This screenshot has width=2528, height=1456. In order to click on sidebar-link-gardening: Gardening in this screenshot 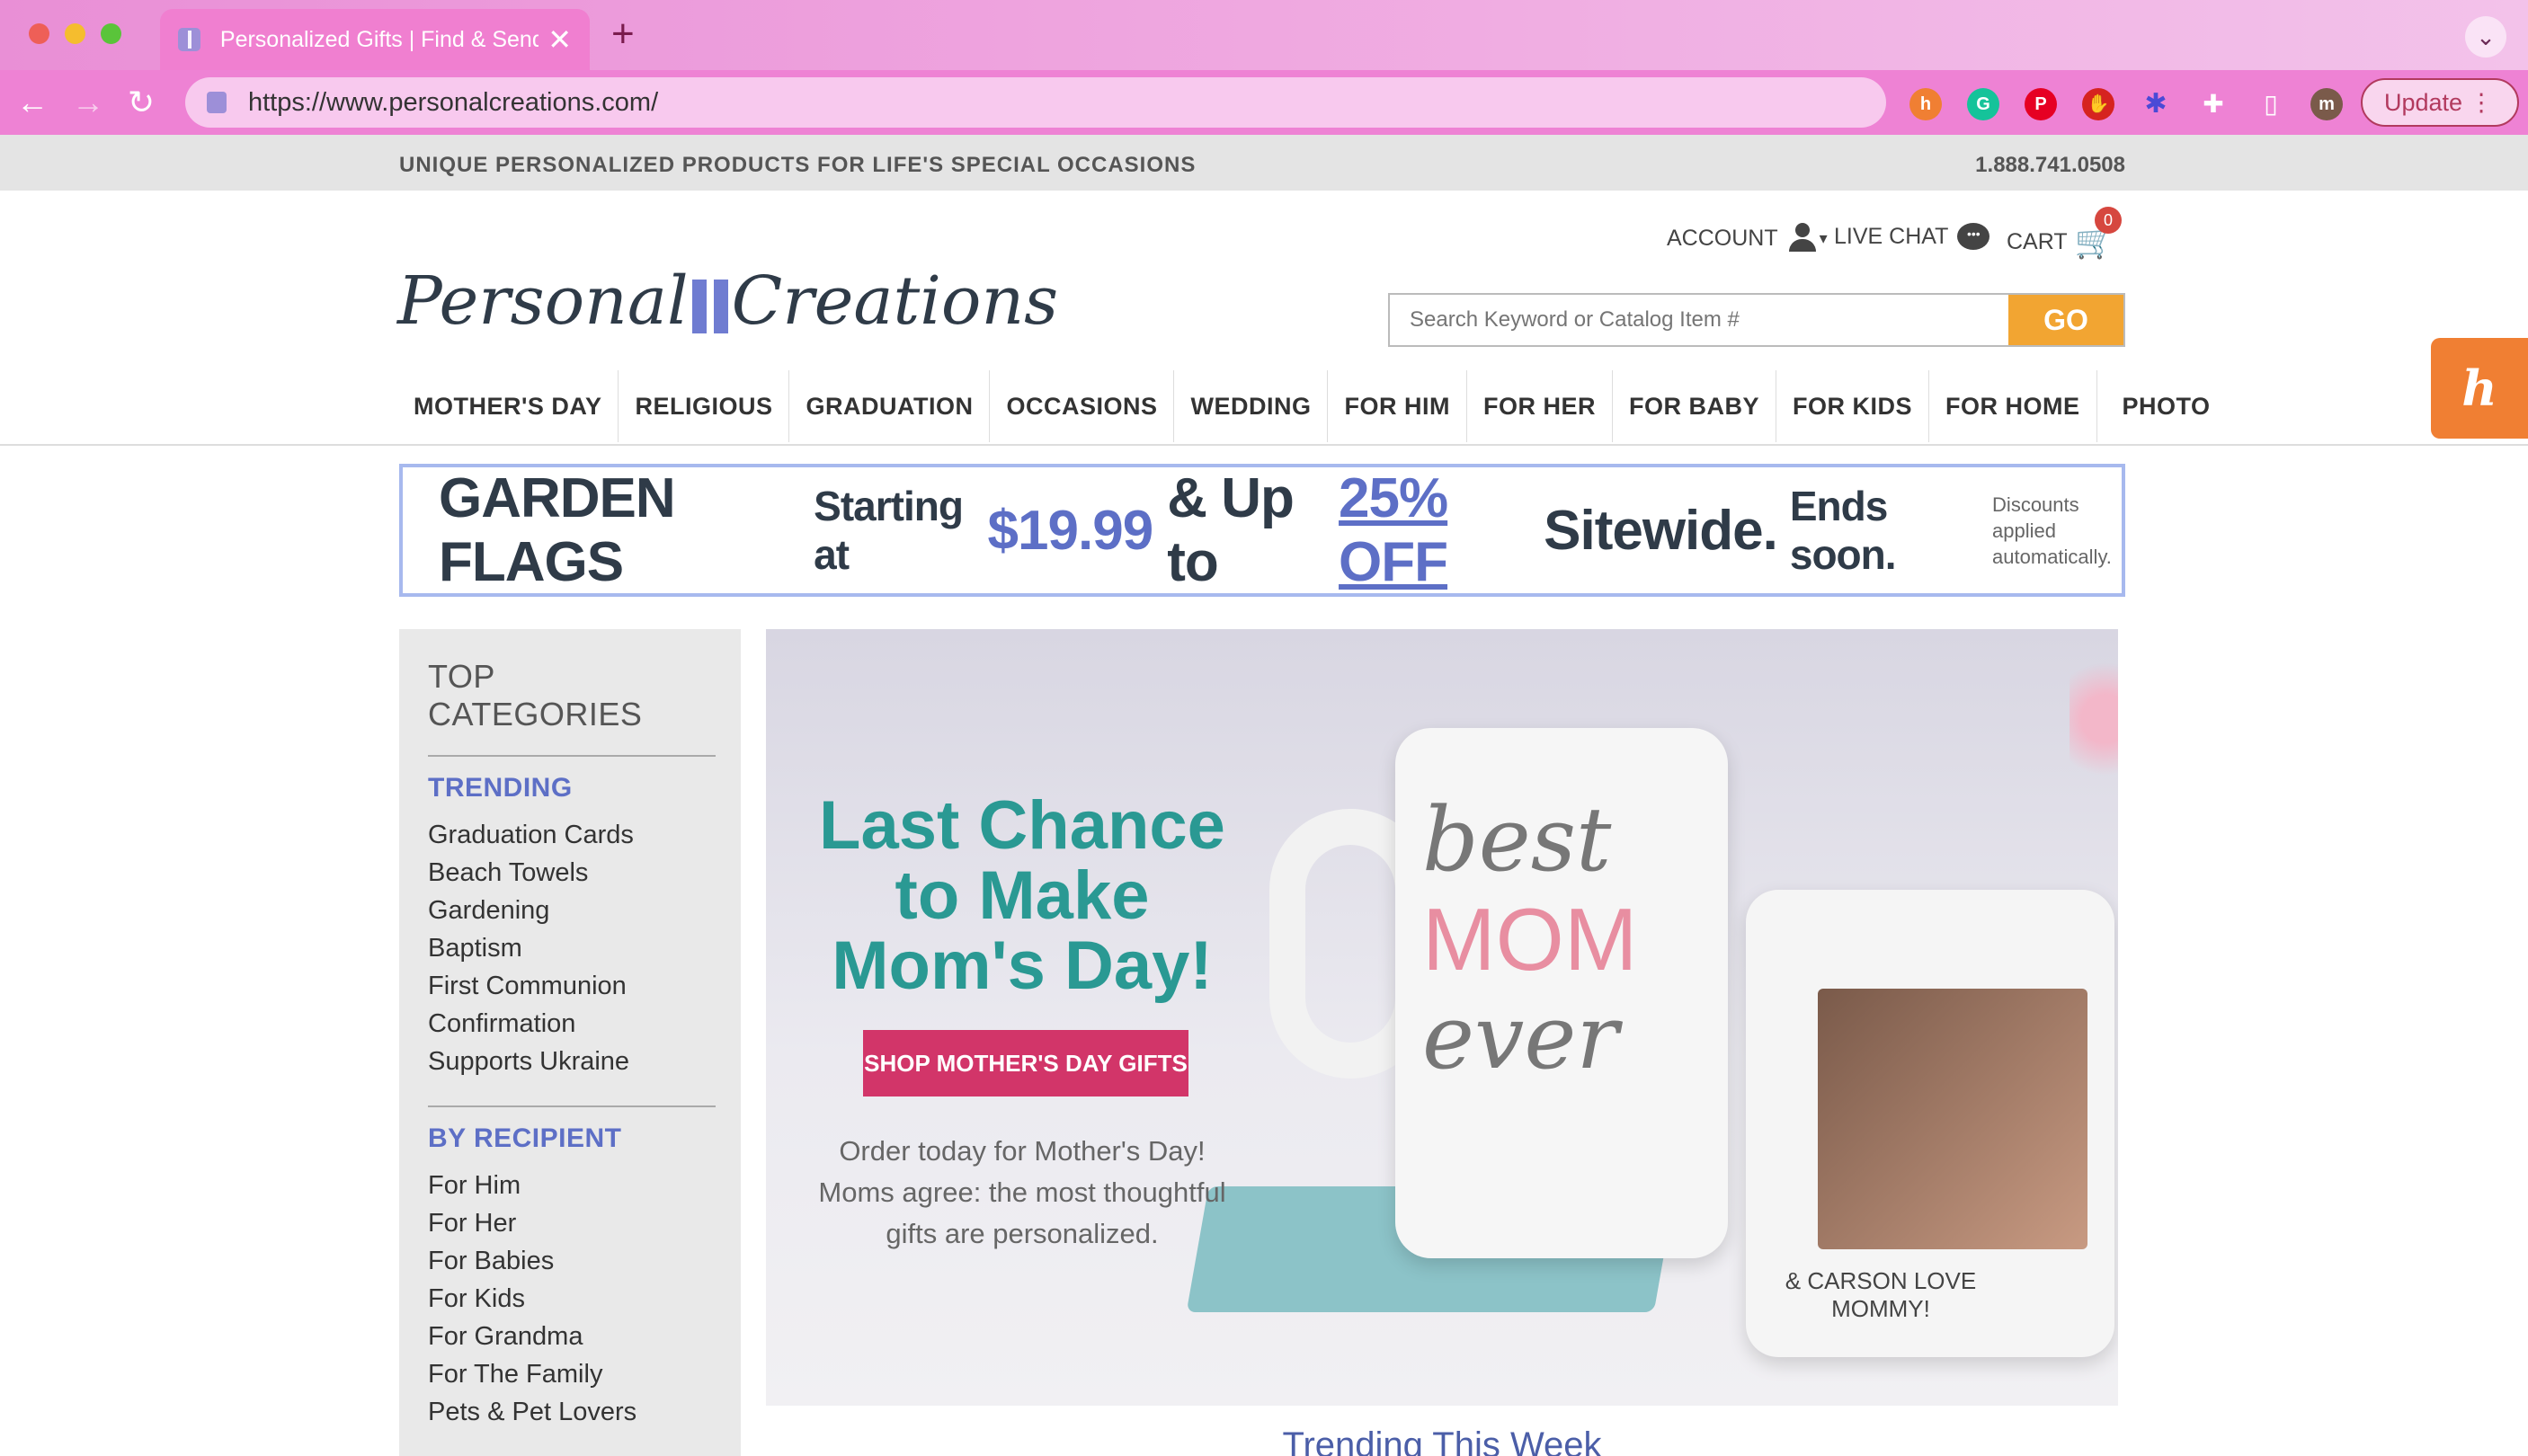, I will do `click(584, 911)`.